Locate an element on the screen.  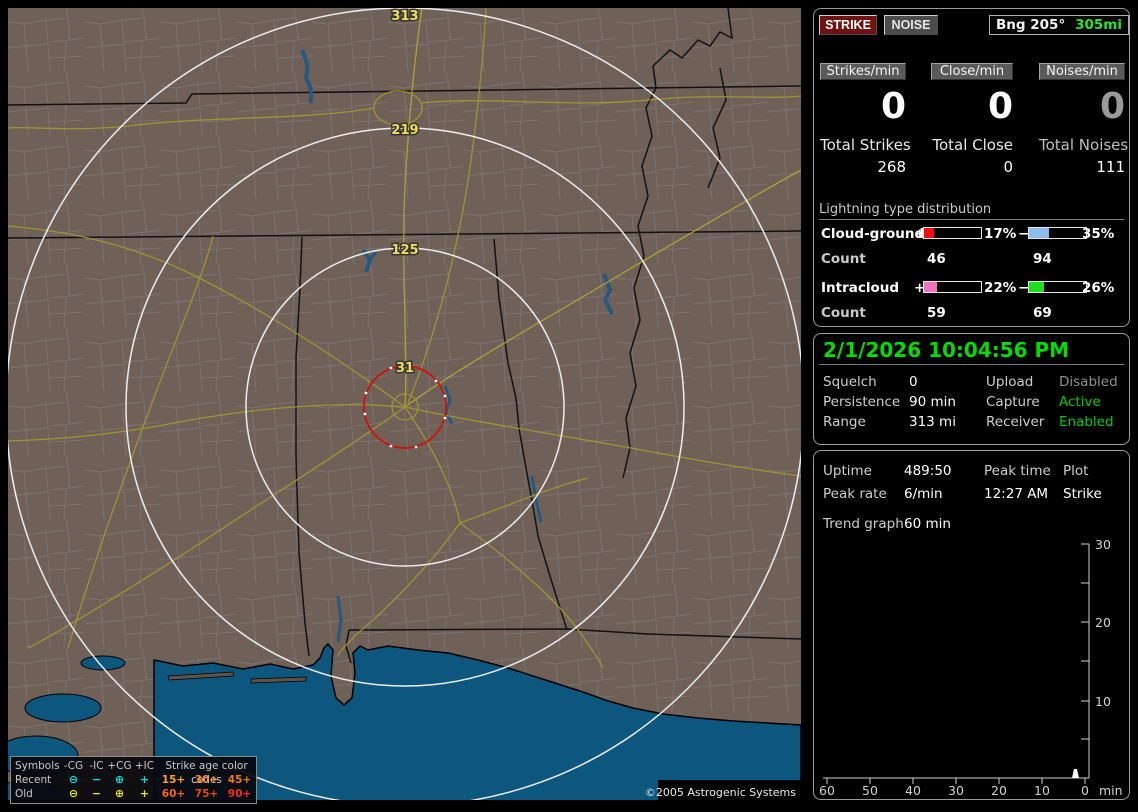
squelch-row: Squelch 0 Upload Disabled is located at coordinates (971, 383).